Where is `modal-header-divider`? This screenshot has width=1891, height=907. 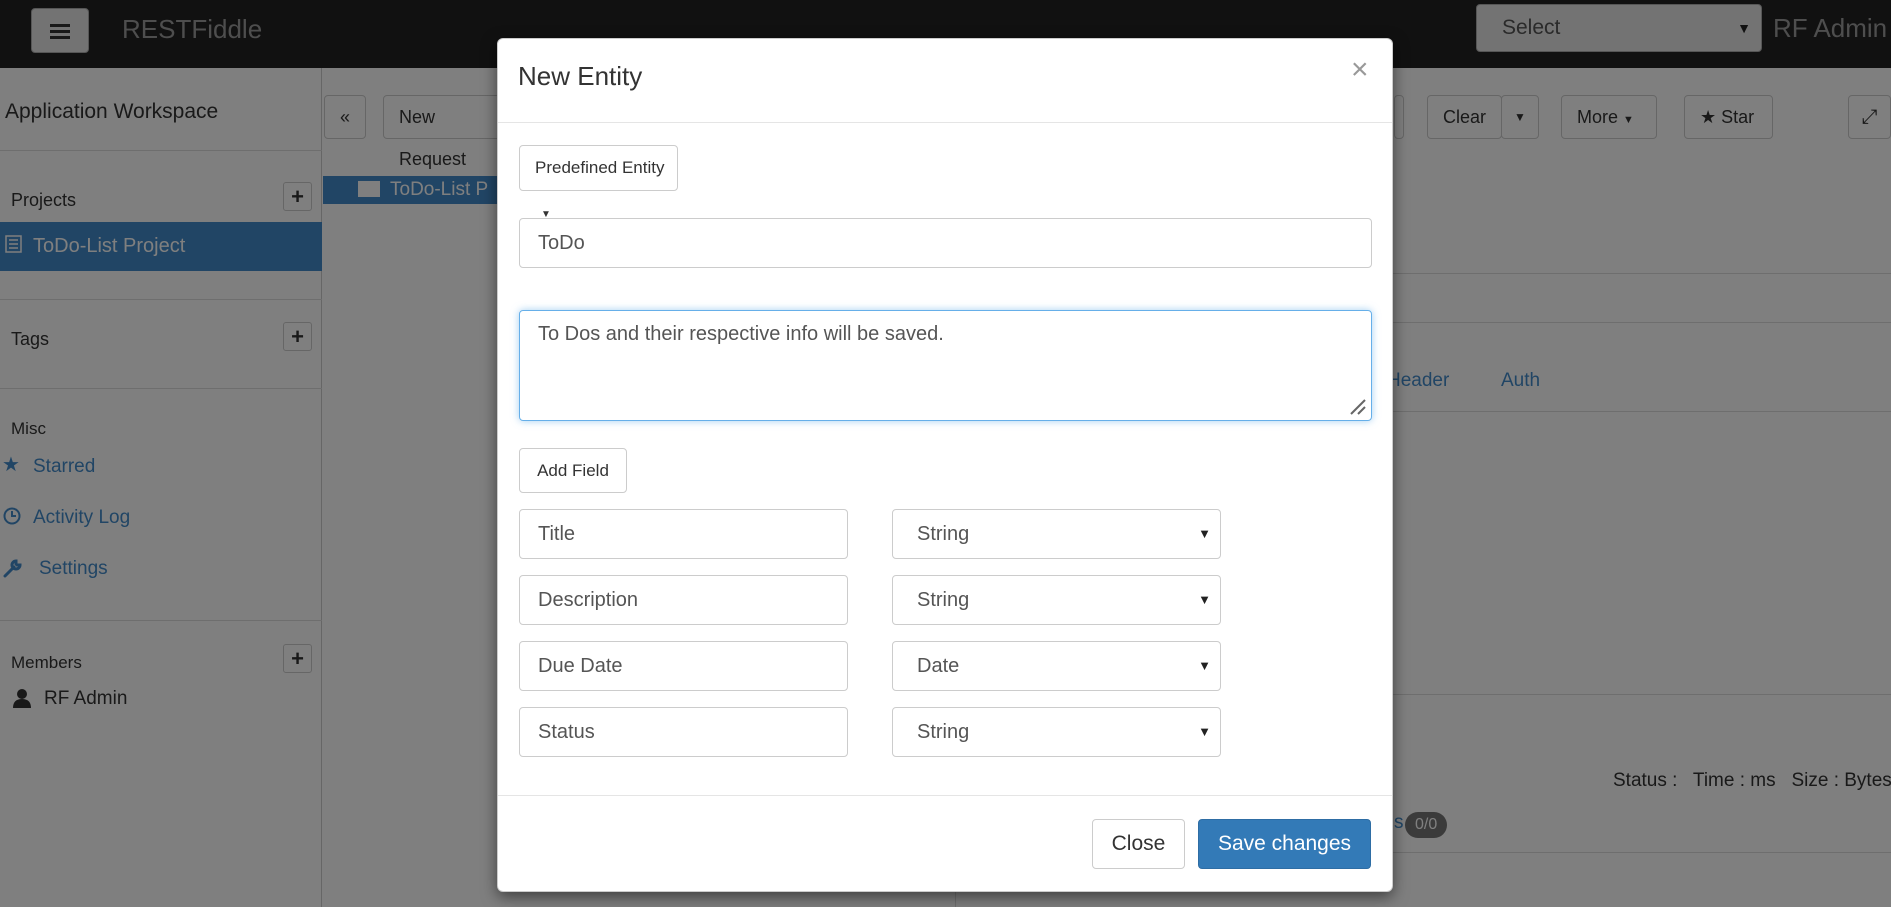 modal-header-divider is located at coordinates (945, 122).